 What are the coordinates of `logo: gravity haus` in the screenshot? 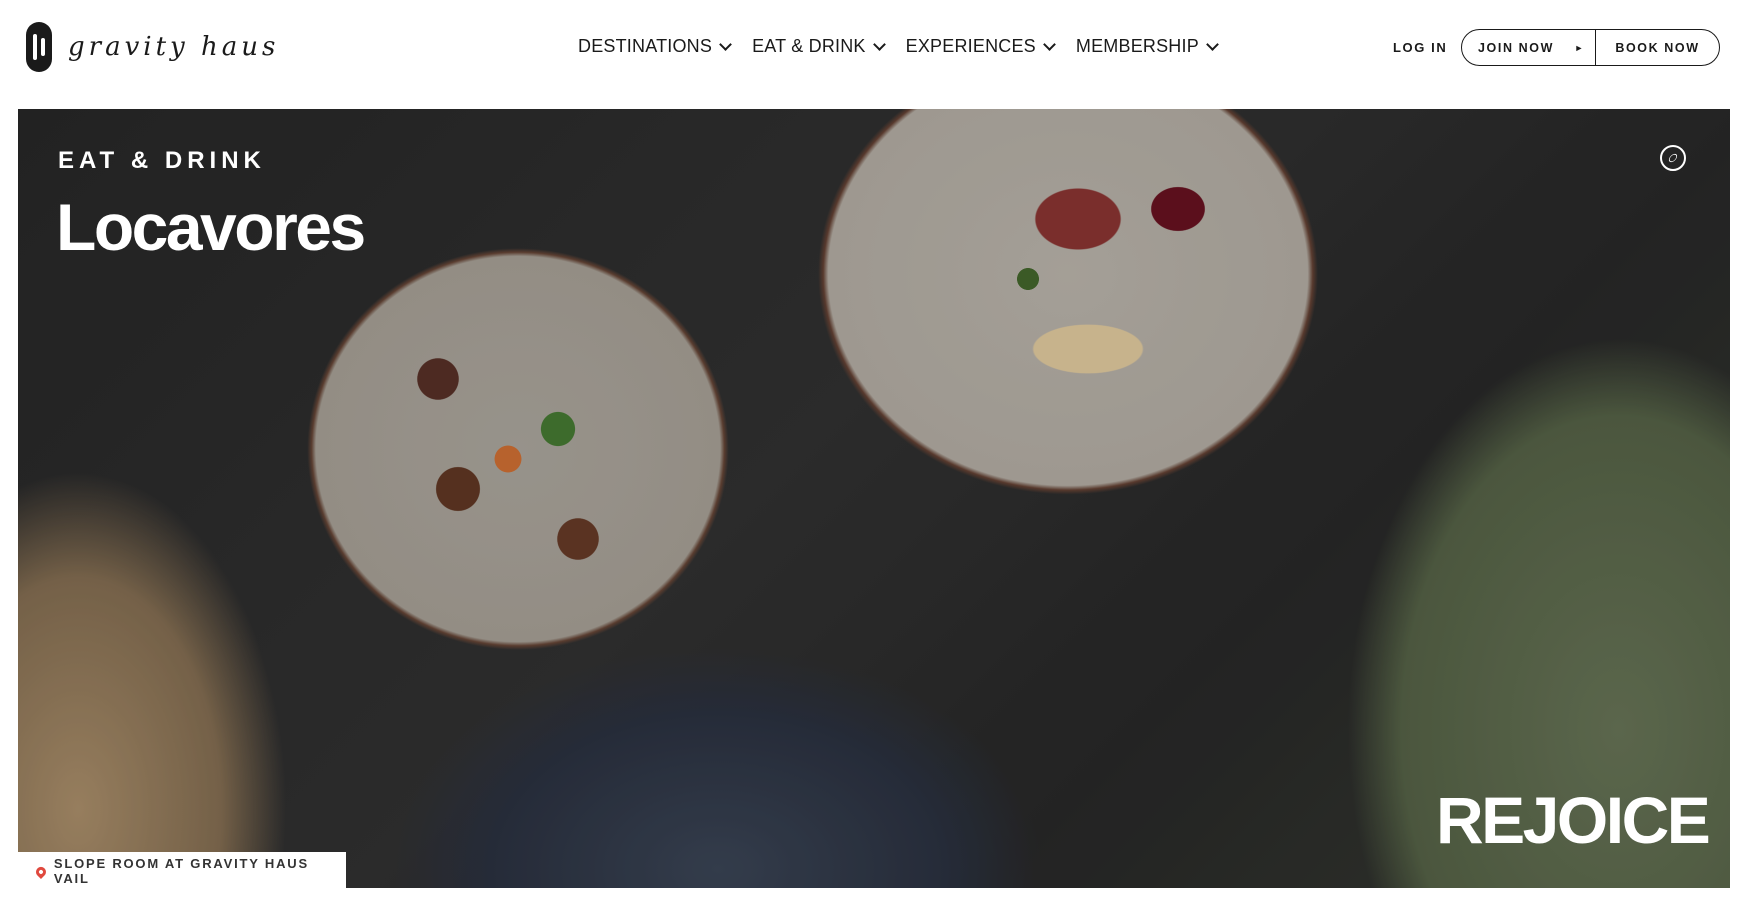 It's located at (152, 47).